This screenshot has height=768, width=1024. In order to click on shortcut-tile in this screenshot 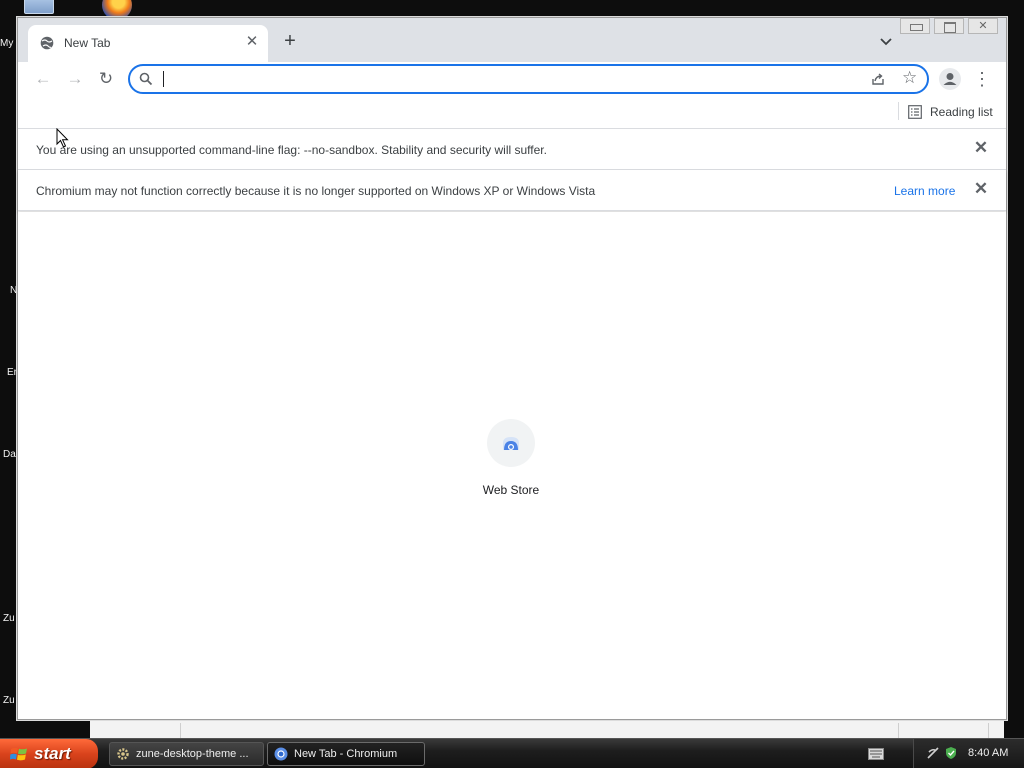, I will do `click(511, 443)`.